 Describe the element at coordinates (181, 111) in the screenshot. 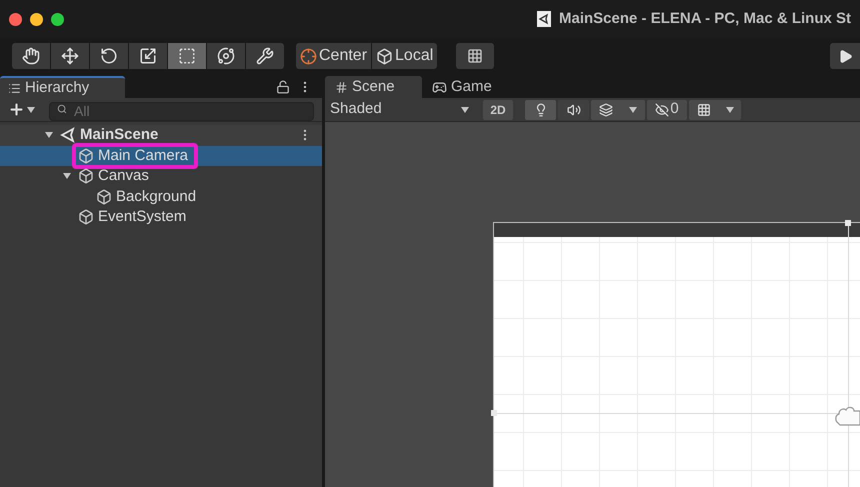

I see `search-field: All` at that location.